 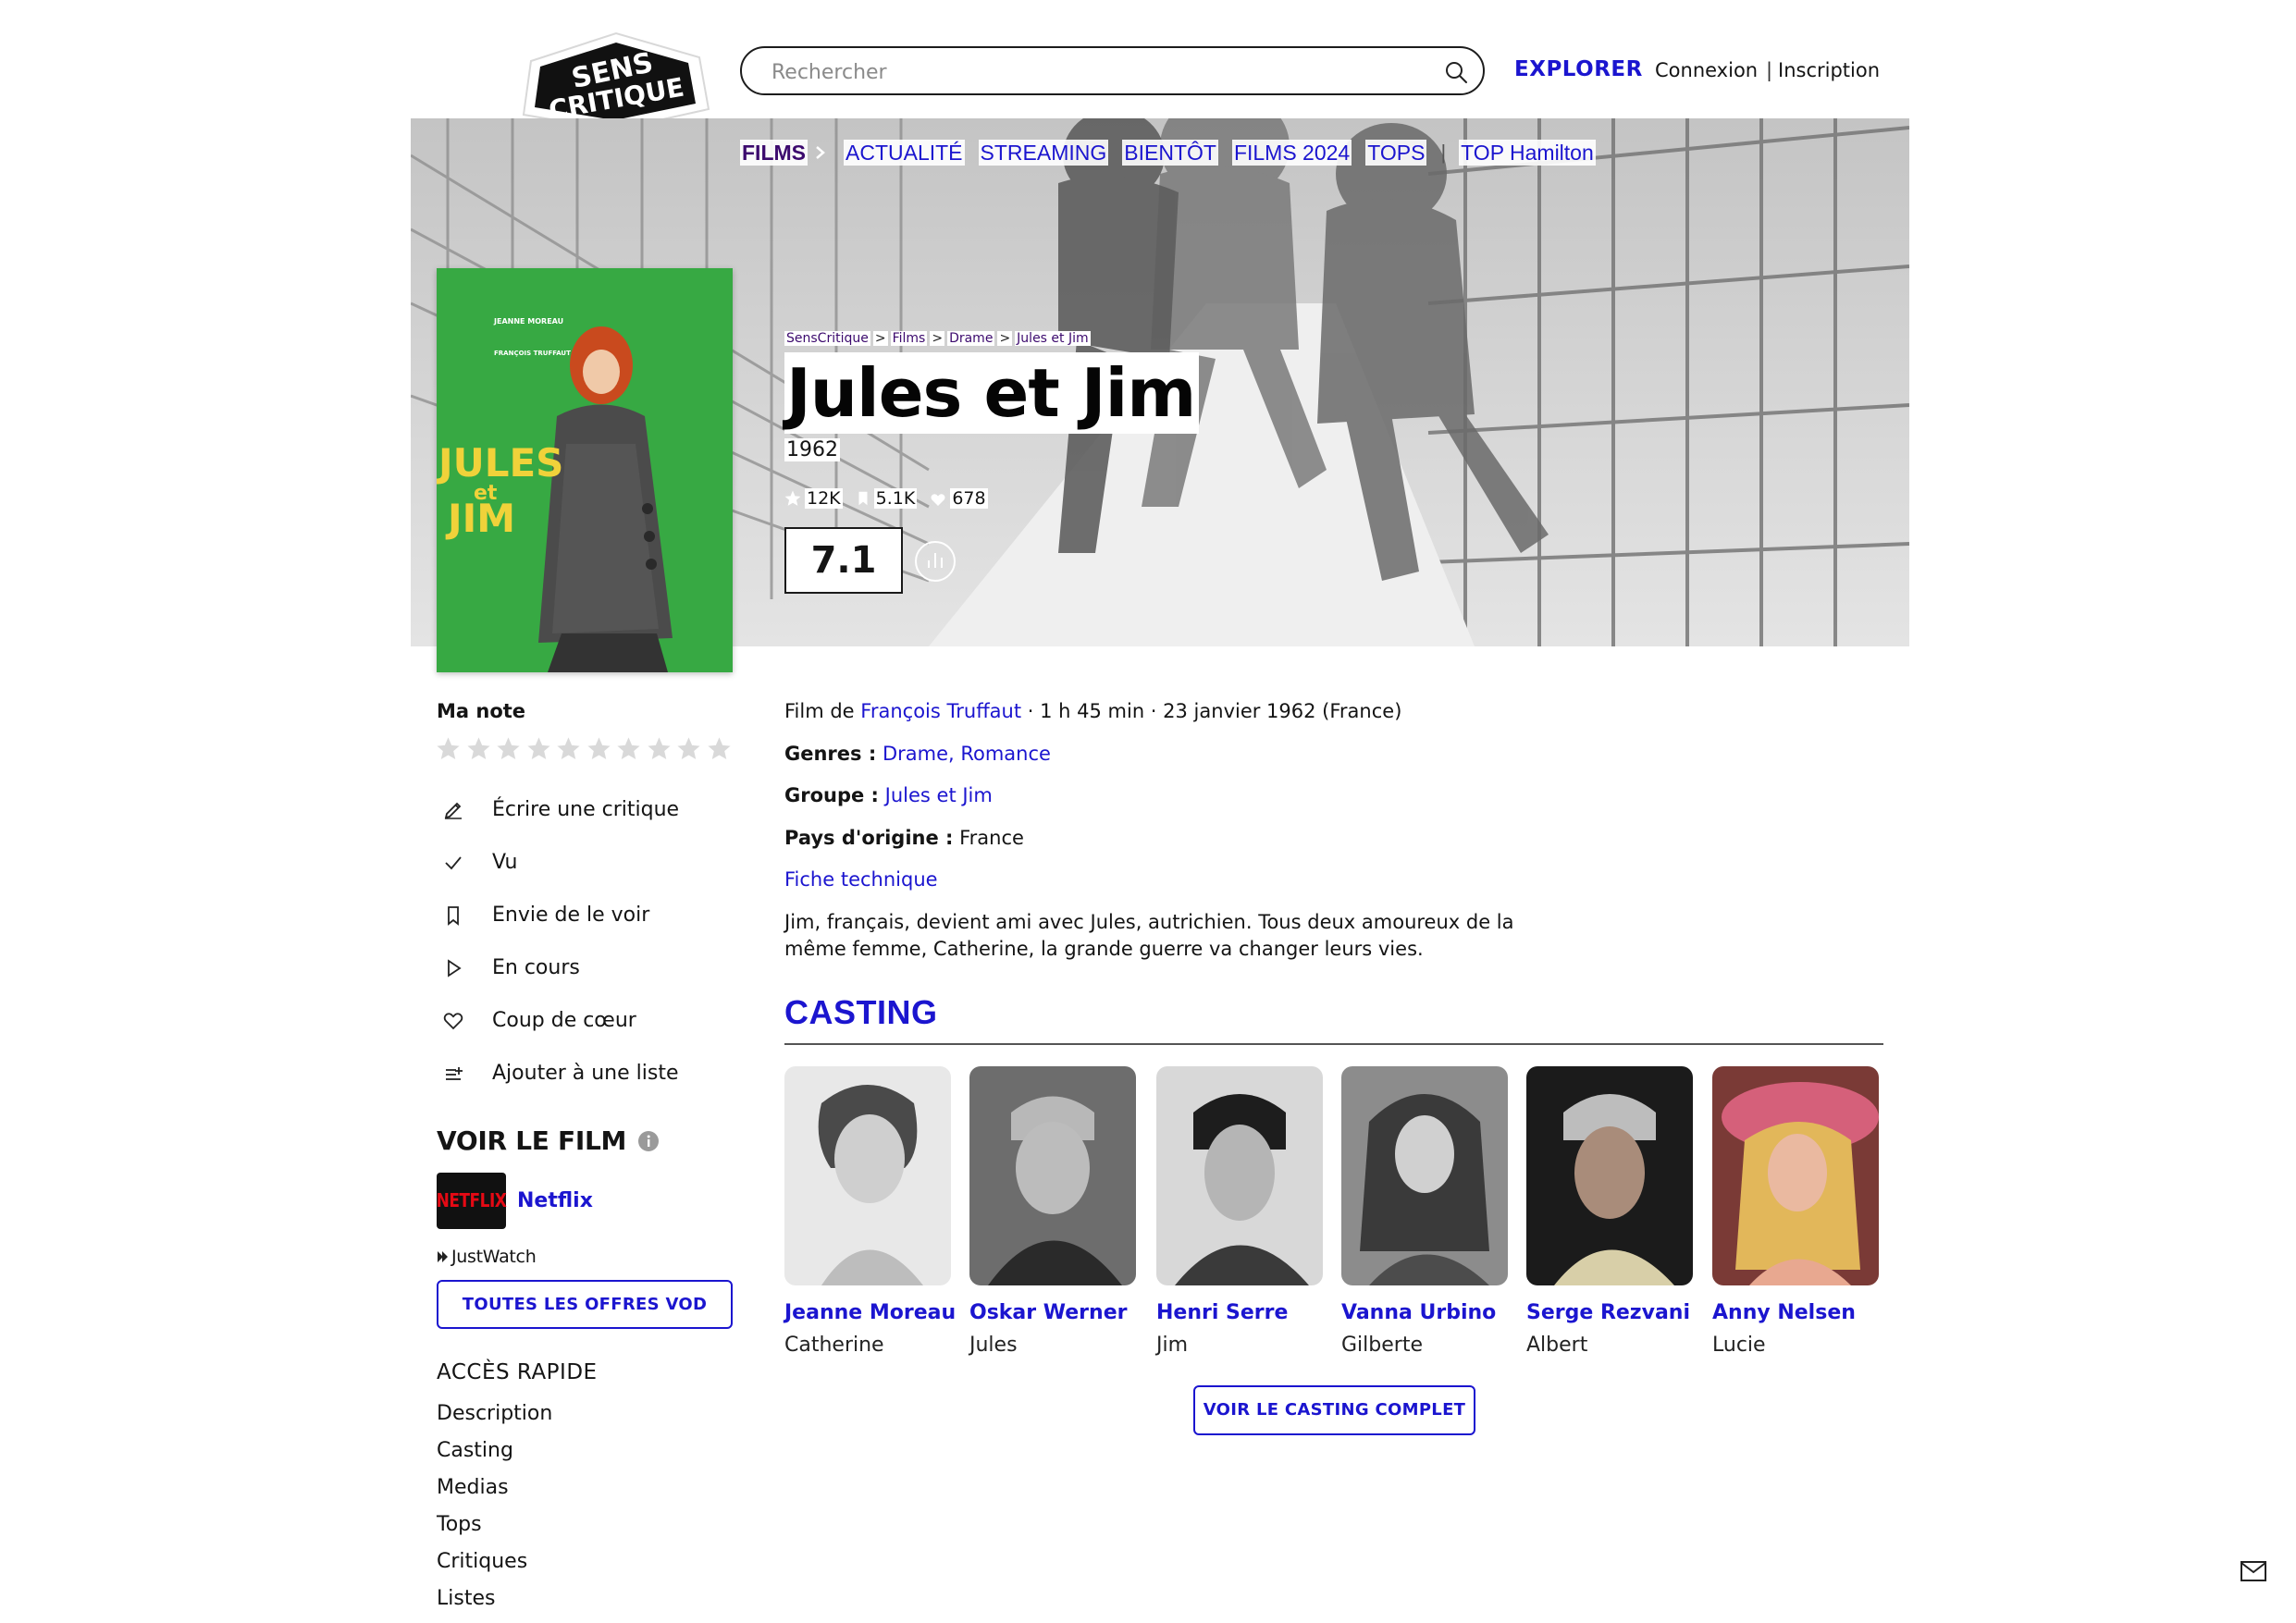 I want to click on actor-name: Serge Rezvani, so click(x=1609, y=1312).